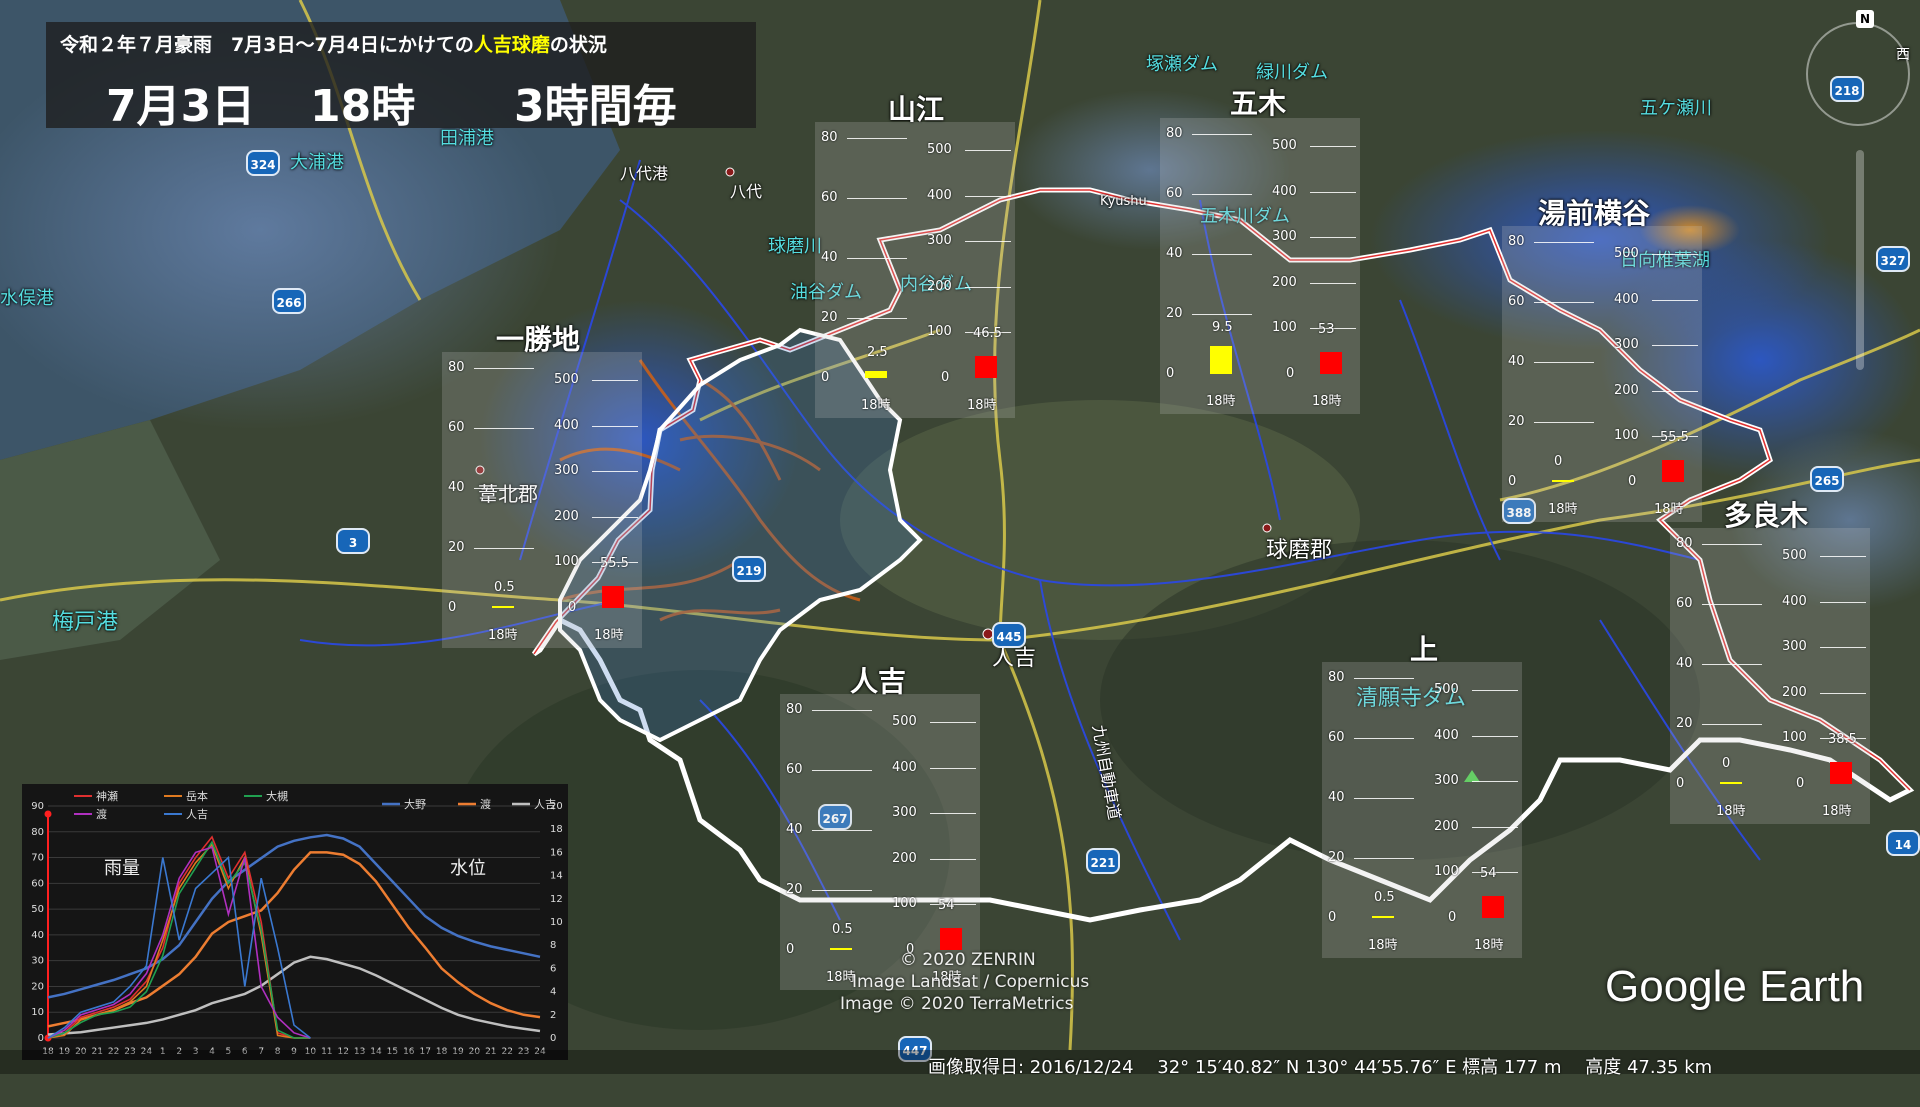 Image resolution: width=1920 pixels, height=1107 pixels. What do you see at coordinates (1860, 260) in the screenshot?
I see `zoom-slider` at bounding box center [1860, 260].